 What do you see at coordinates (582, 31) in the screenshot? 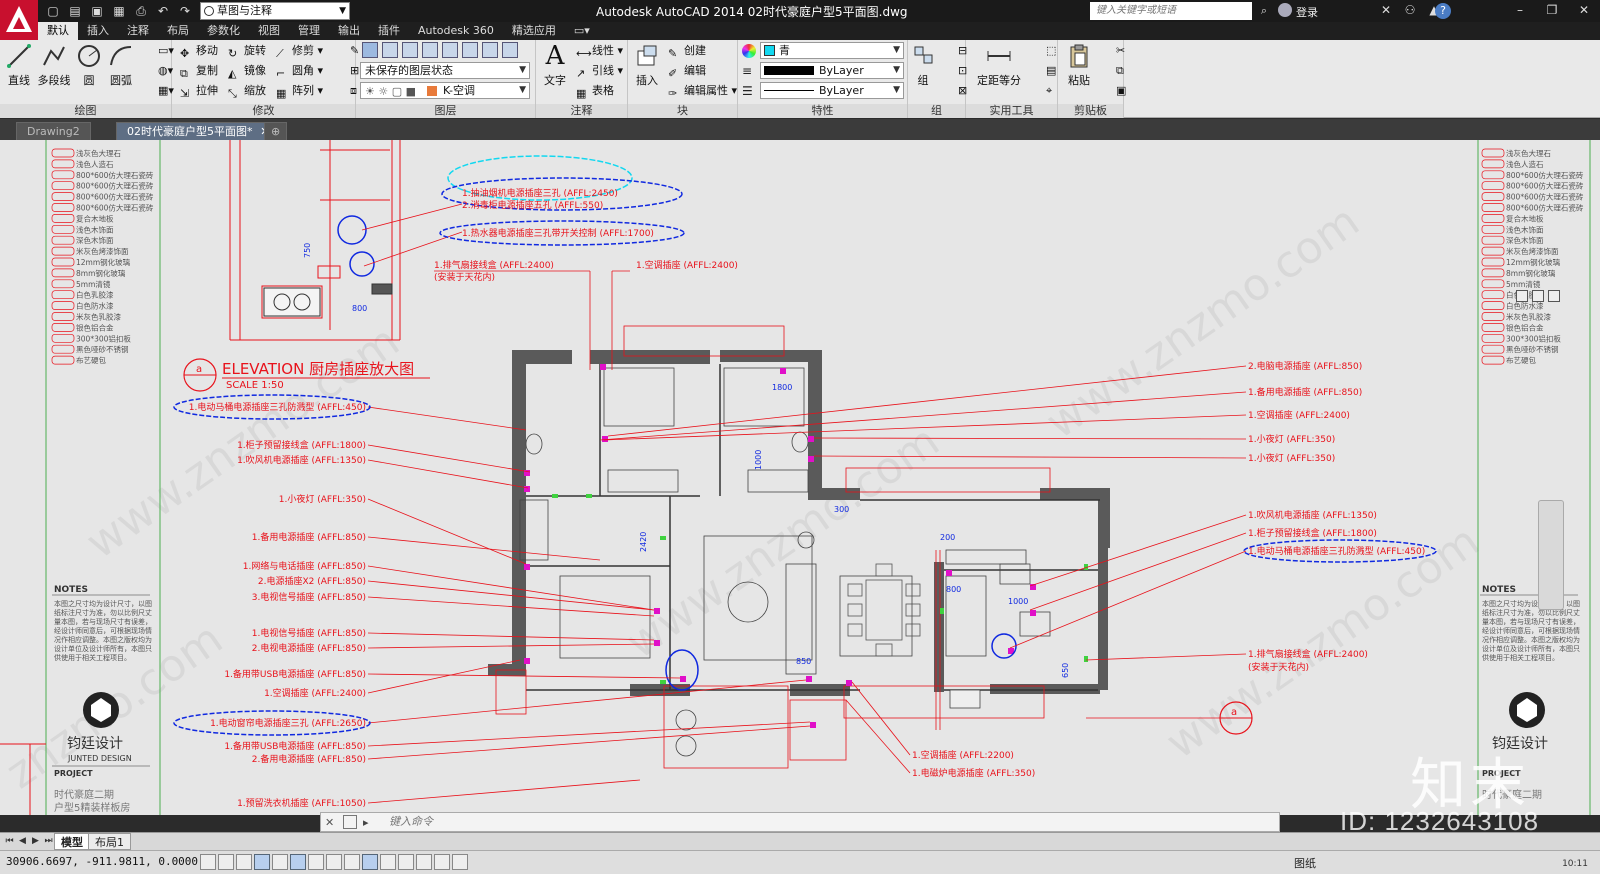
I see `ribbon-options-icon: ▭▾` at bounding box center [582, 31].